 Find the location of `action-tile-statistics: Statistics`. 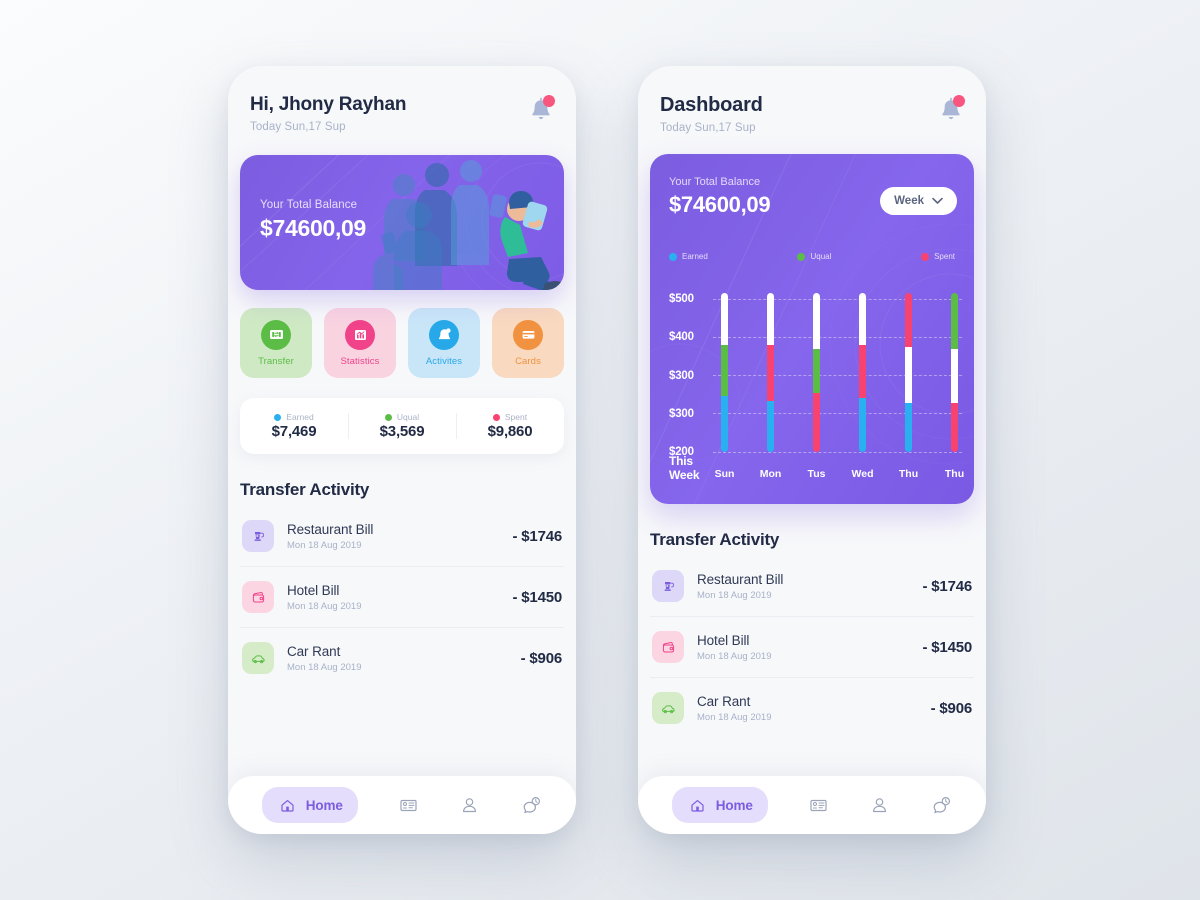

action-tile-statistics: Statistics is located at coordinates (360, 343).